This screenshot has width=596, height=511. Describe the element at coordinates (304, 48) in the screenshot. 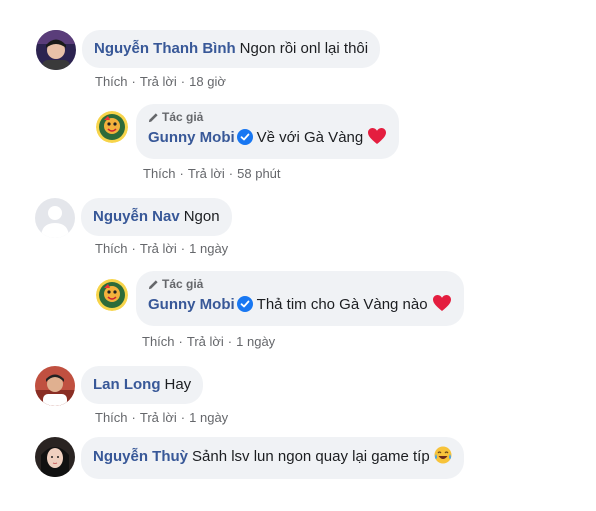

I see `comment-text: Ngon rồi onl lại thôi` at that location.